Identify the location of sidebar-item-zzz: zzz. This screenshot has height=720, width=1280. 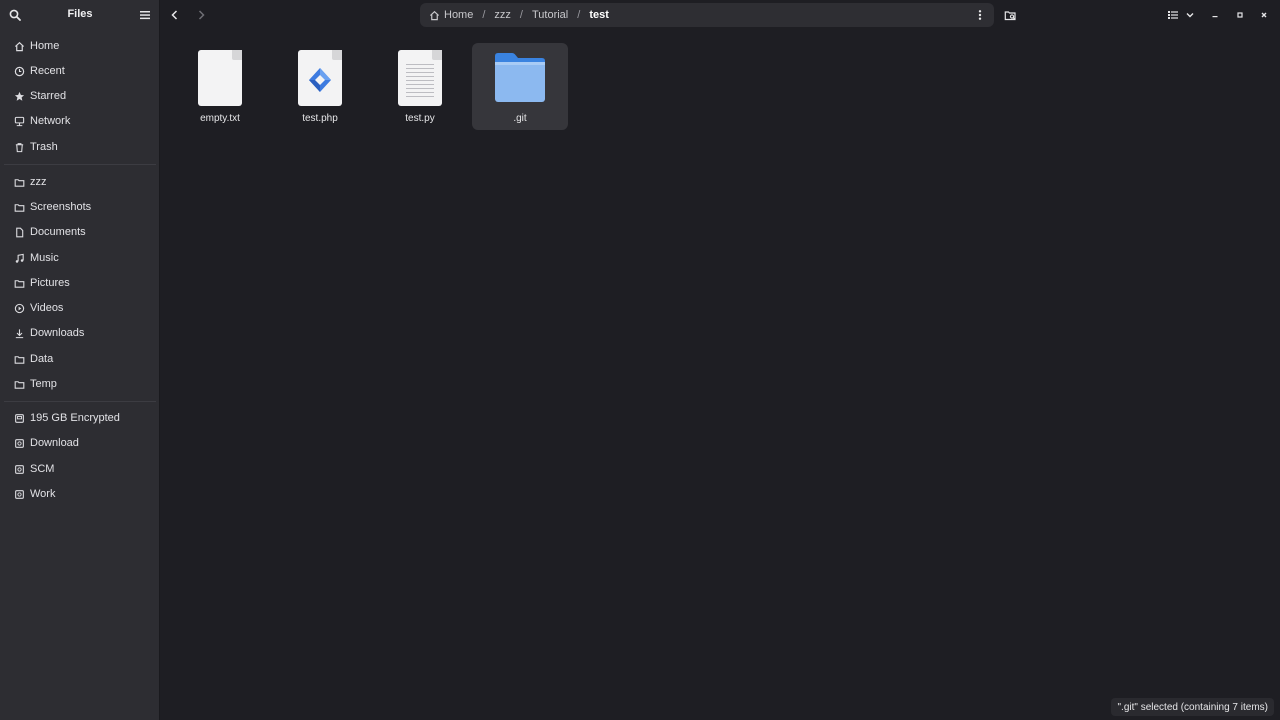
(79, 182).